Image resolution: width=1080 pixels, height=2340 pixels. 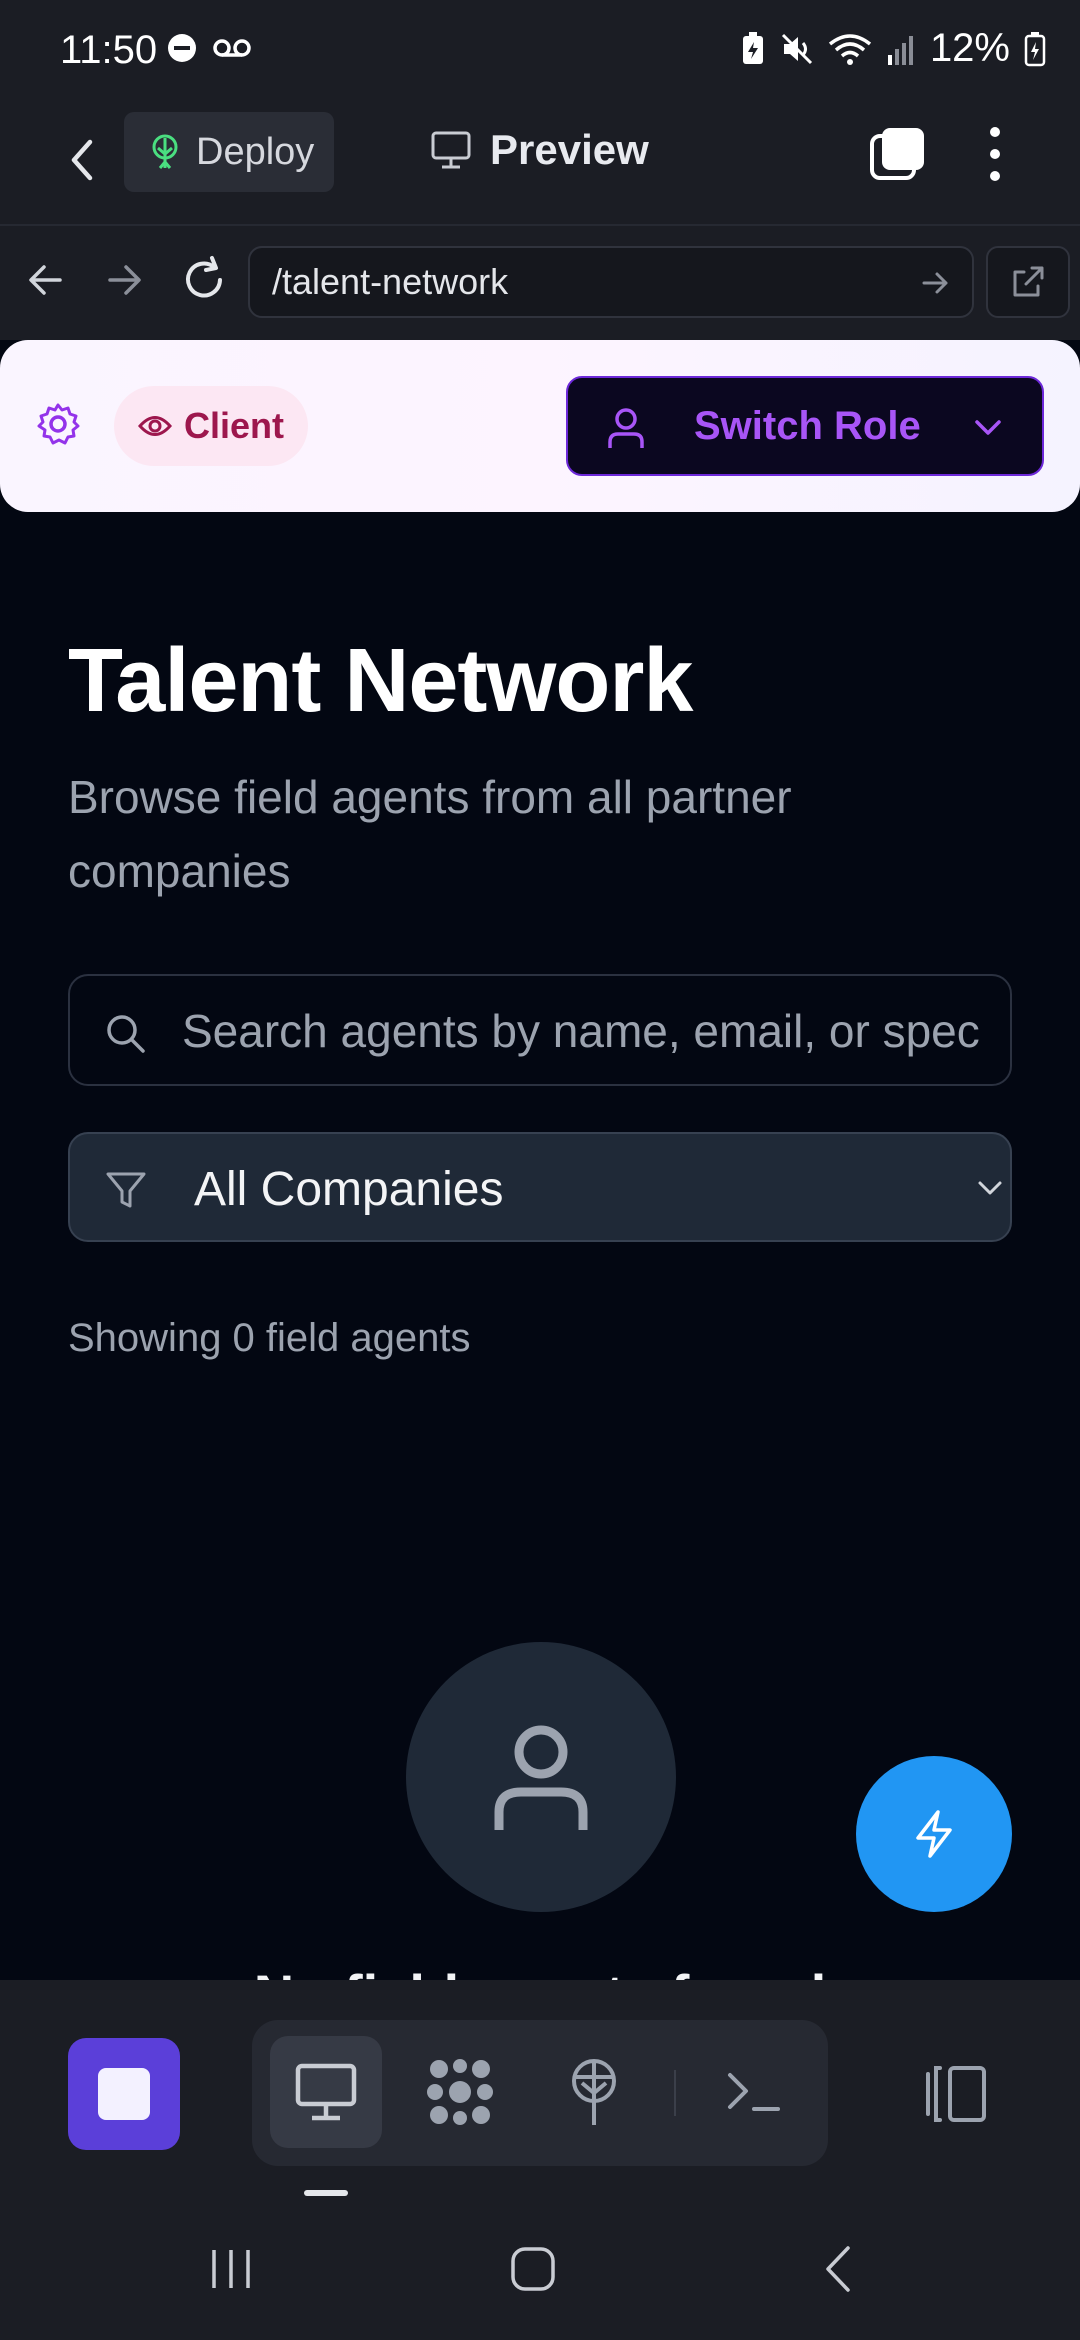 I want to click on open-external-button, so click(x=1028, y=282).